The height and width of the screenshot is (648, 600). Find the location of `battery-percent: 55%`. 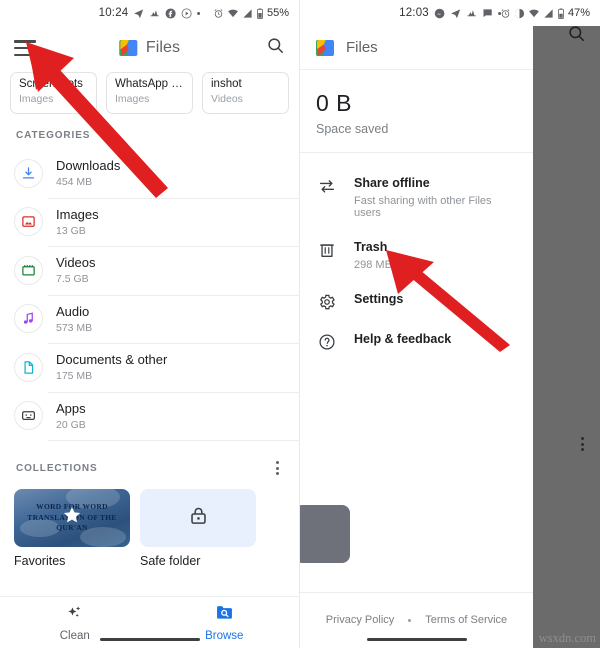

battery-percent: 55% is located at coordinates (277, 13).